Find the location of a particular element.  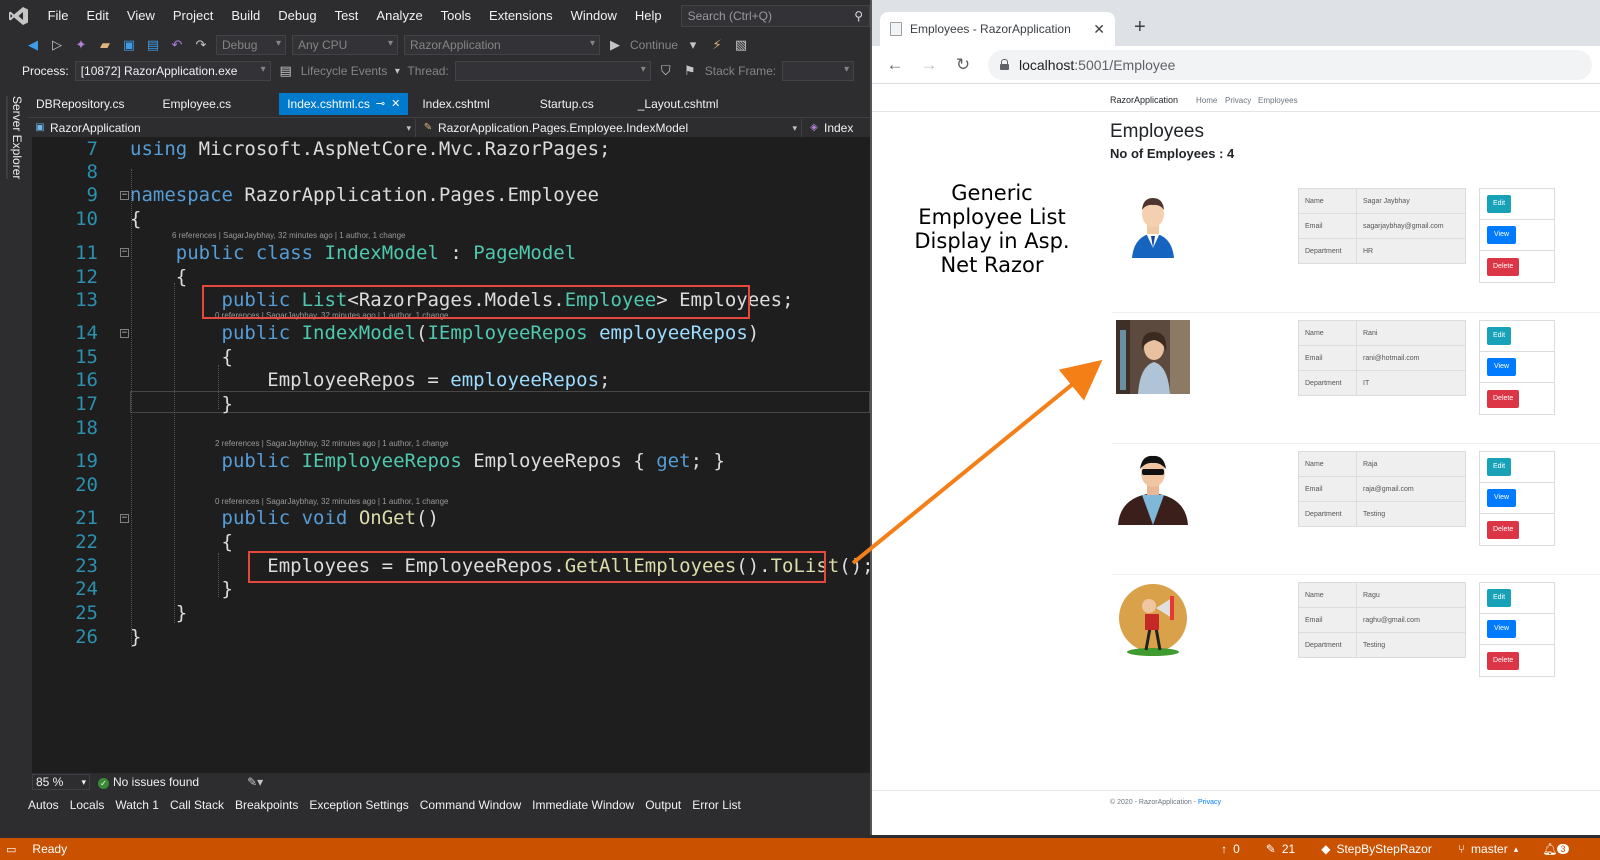

pin-icon: ⊸ is located at coordinates (380, 104).